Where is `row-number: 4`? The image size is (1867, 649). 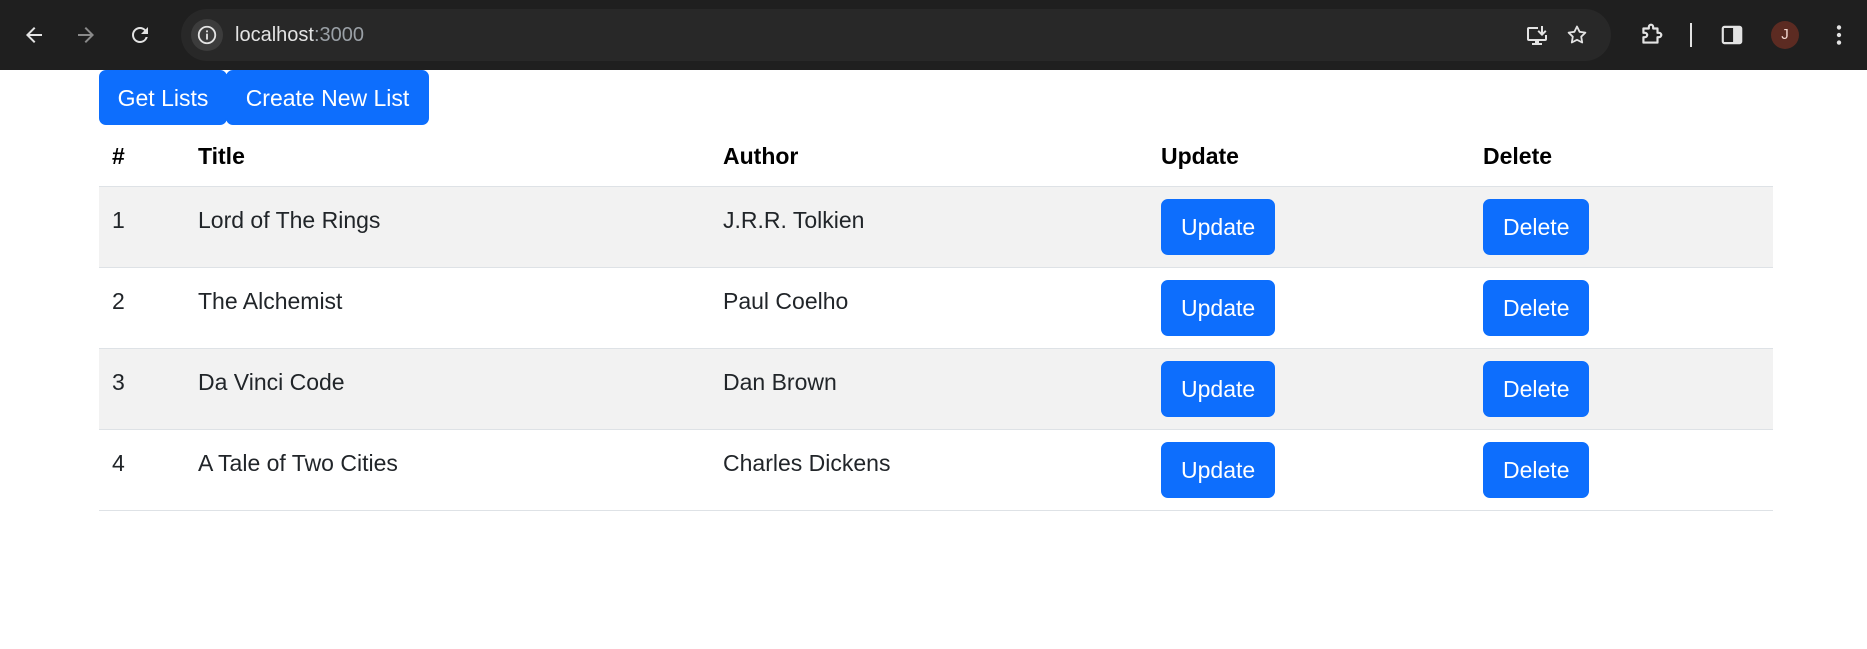 row-number: 4 is located at coordinates (142, 470).